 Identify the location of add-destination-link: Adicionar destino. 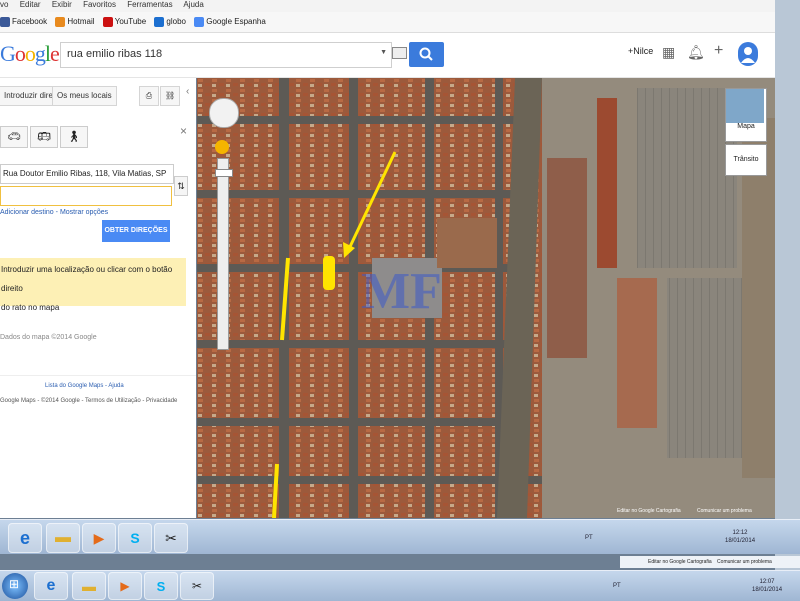
(27, 212).